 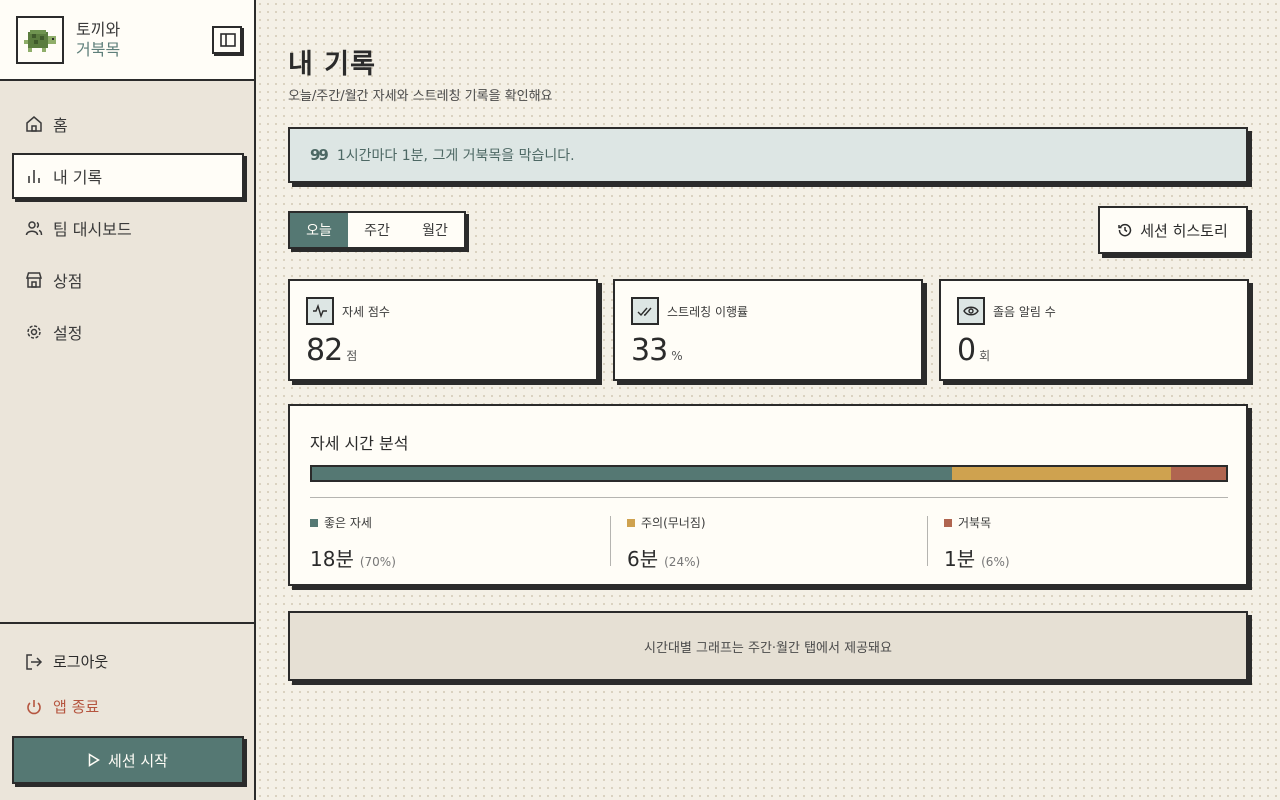 I want to click on play-icon, so click(x=94, y=760).